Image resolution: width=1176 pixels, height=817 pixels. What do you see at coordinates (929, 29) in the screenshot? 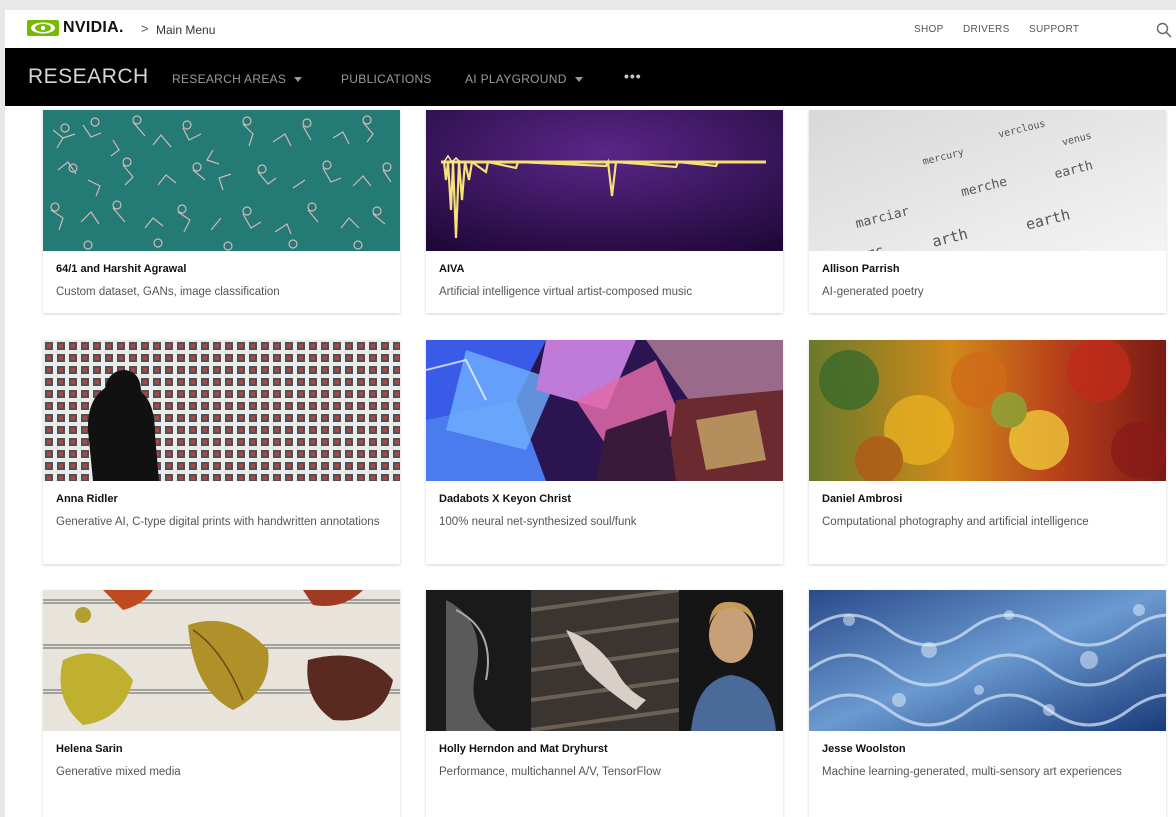
I see `shop-link: SHOP` at bounding box center [929, 29].